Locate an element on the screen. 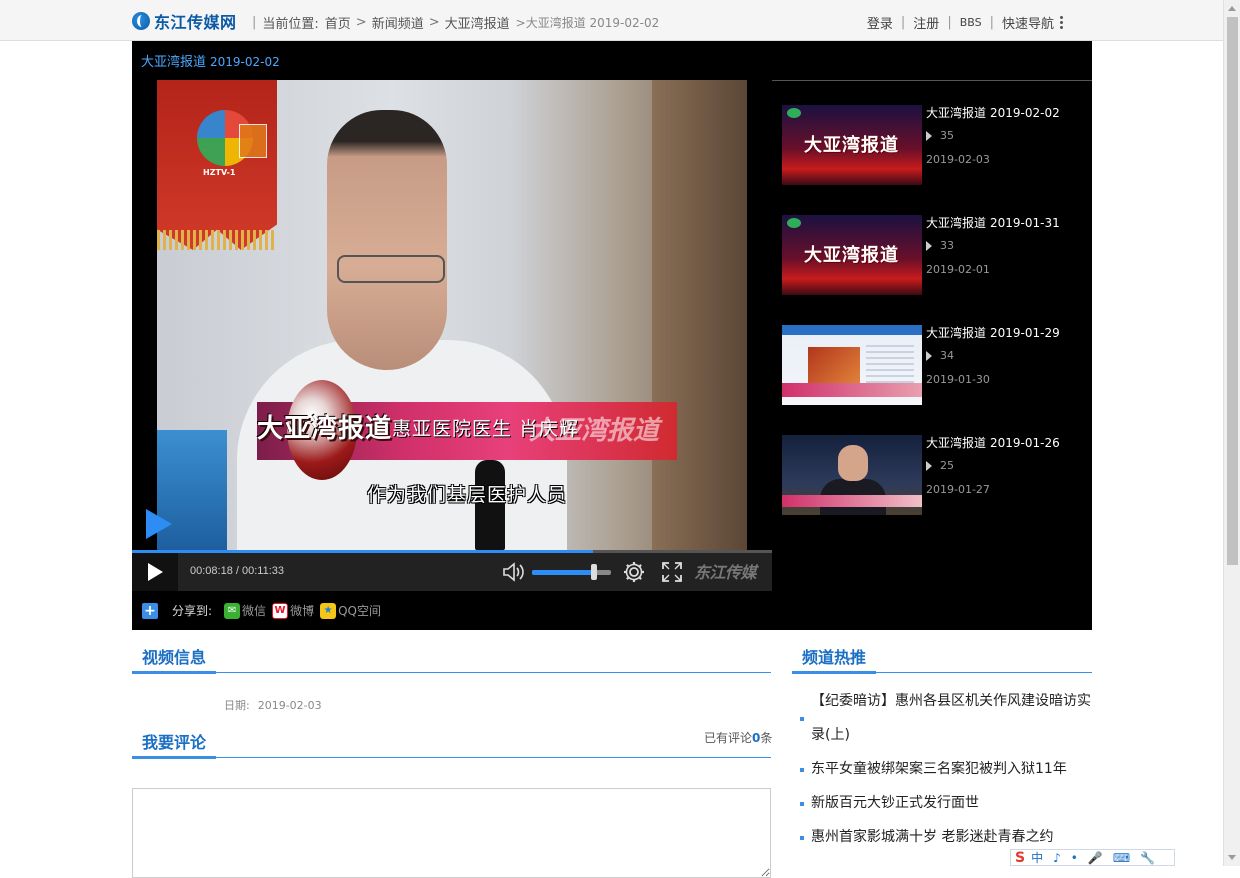 The image size is (1240, 878). playlist-title: 大亚湾报道 2019-02-02 is located at coordinates (993, 112).